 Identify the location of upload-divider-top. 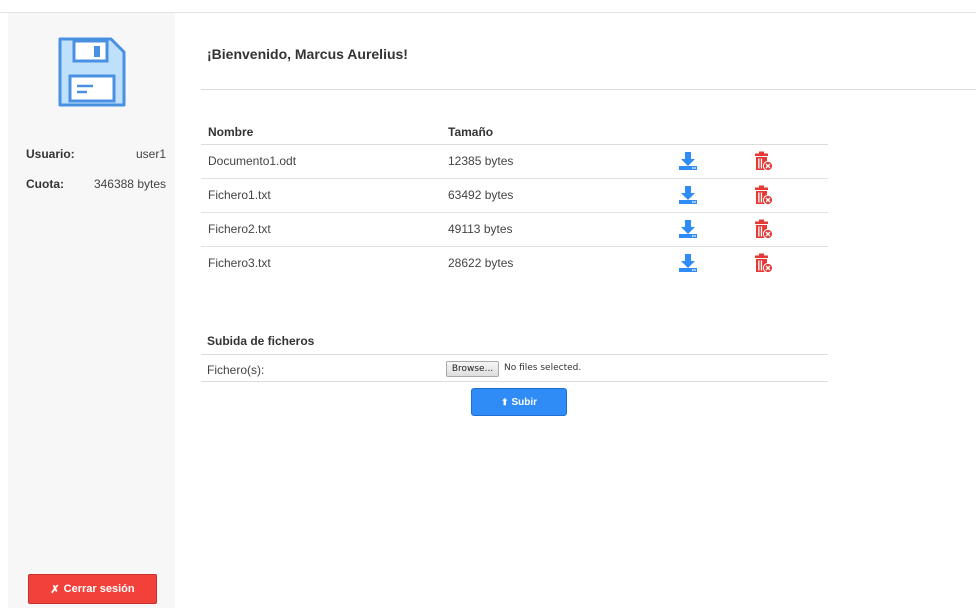
(514, 354).